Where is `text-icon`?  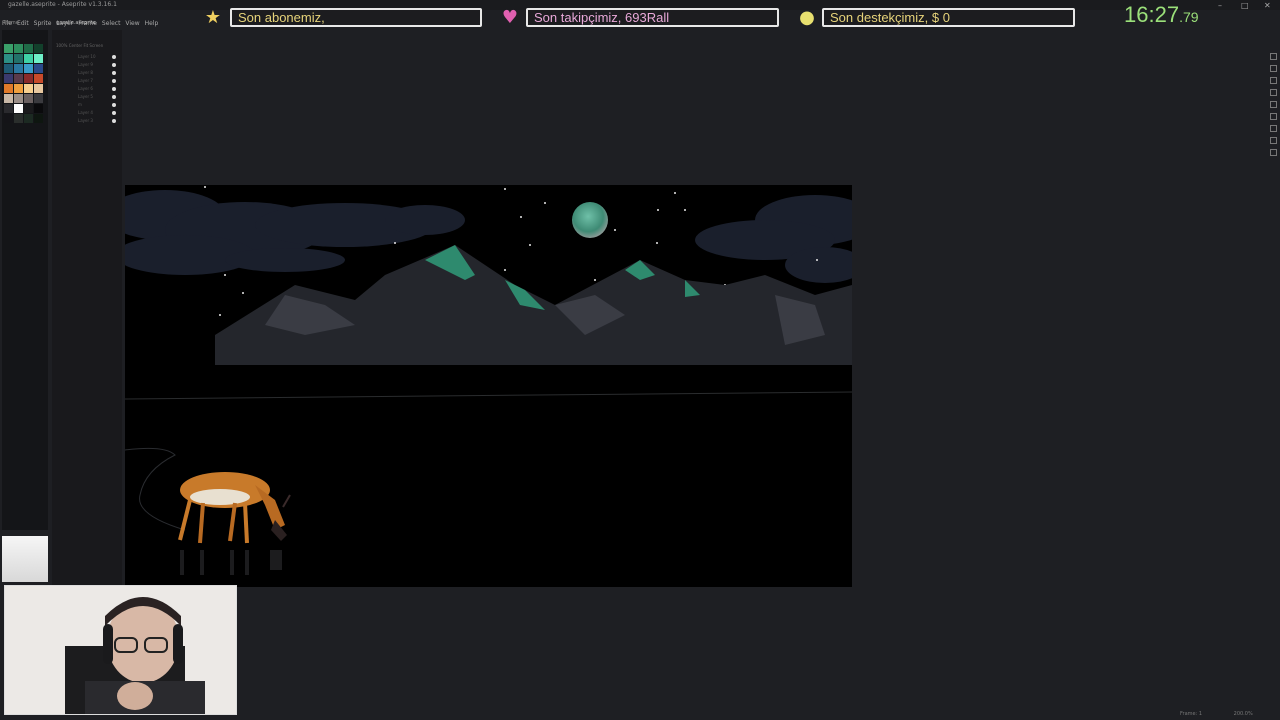
text-icon is located at coordinates (1273, 152).